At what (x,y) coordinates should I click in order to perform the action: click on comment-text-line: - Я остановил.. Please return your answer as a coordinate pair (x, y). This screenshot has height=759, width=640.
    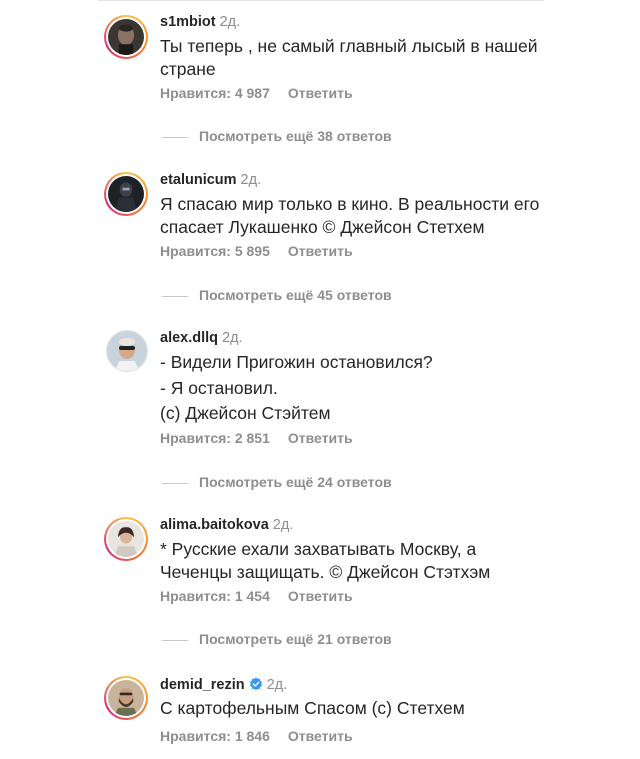
    Looking at the image, I should click on (219, 387).